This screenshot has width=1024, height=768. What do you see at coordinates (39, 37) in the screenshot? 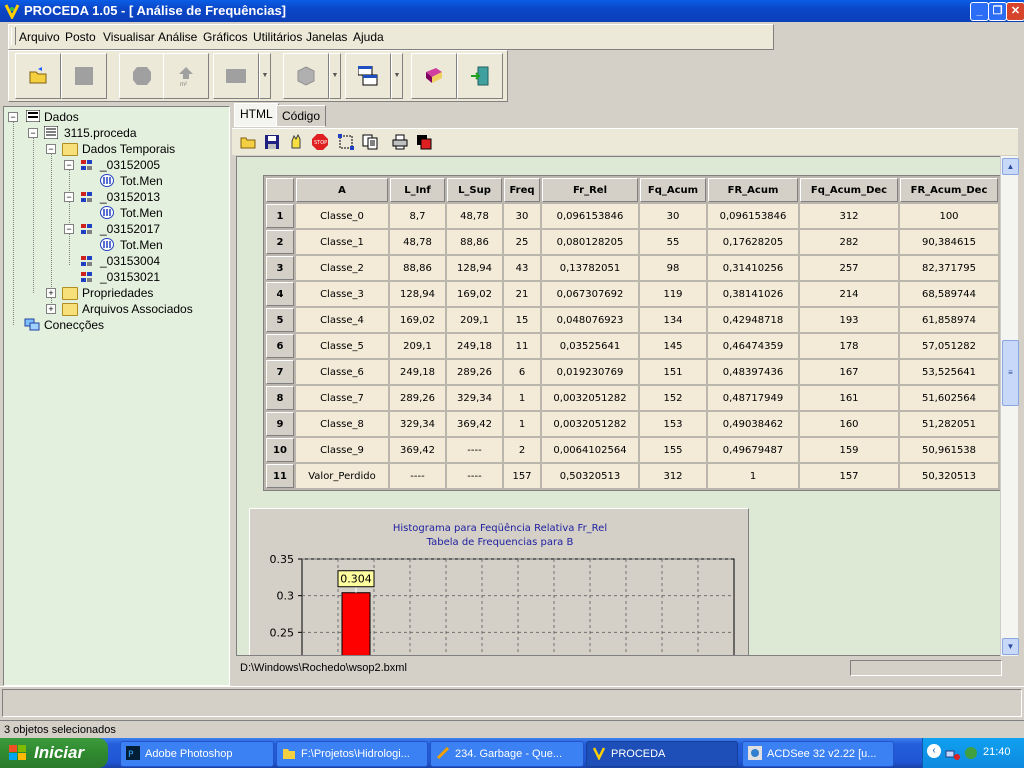
I see `menu-arquivo: Arquivo` at bounding box center [39, 37].